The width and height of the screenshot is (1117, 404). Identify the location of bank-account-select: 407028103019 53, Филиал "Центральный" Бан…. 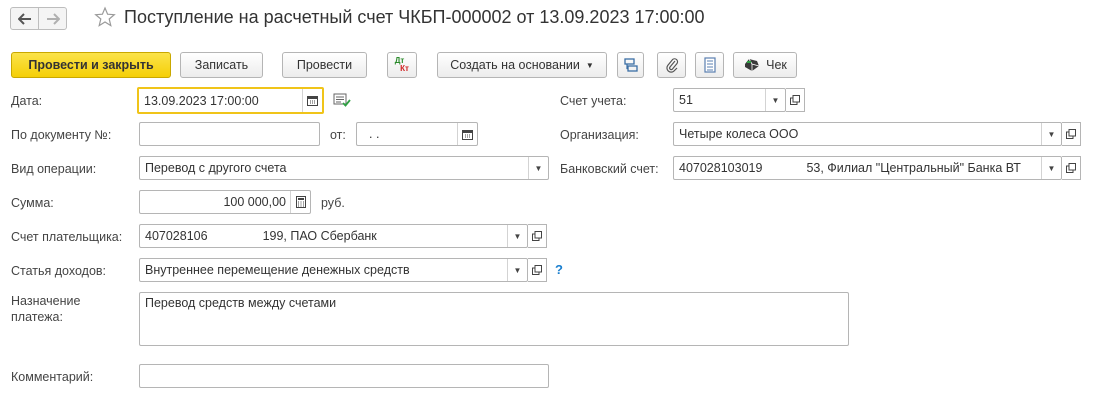
(867, 168).